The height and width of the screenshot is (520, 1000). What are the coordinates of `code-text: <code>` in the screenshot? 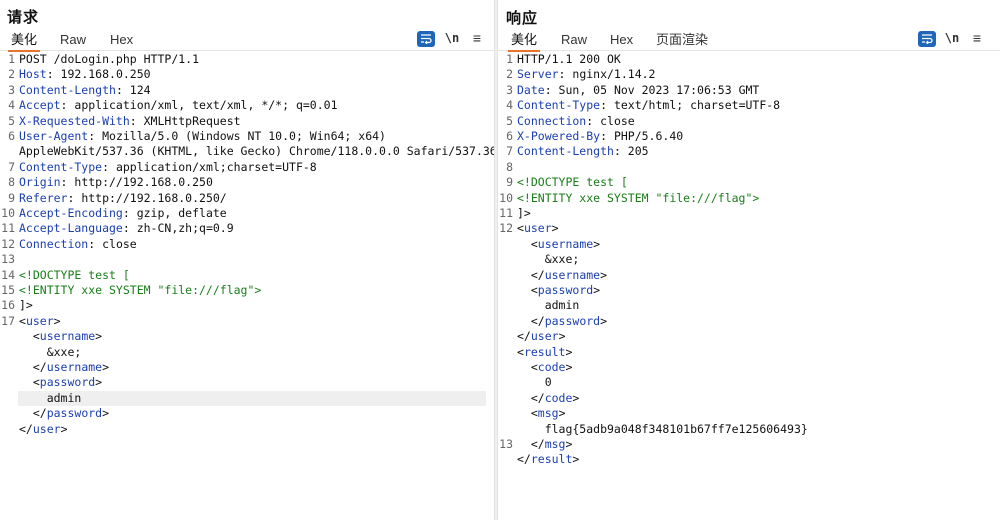 It's located at (545, 367).